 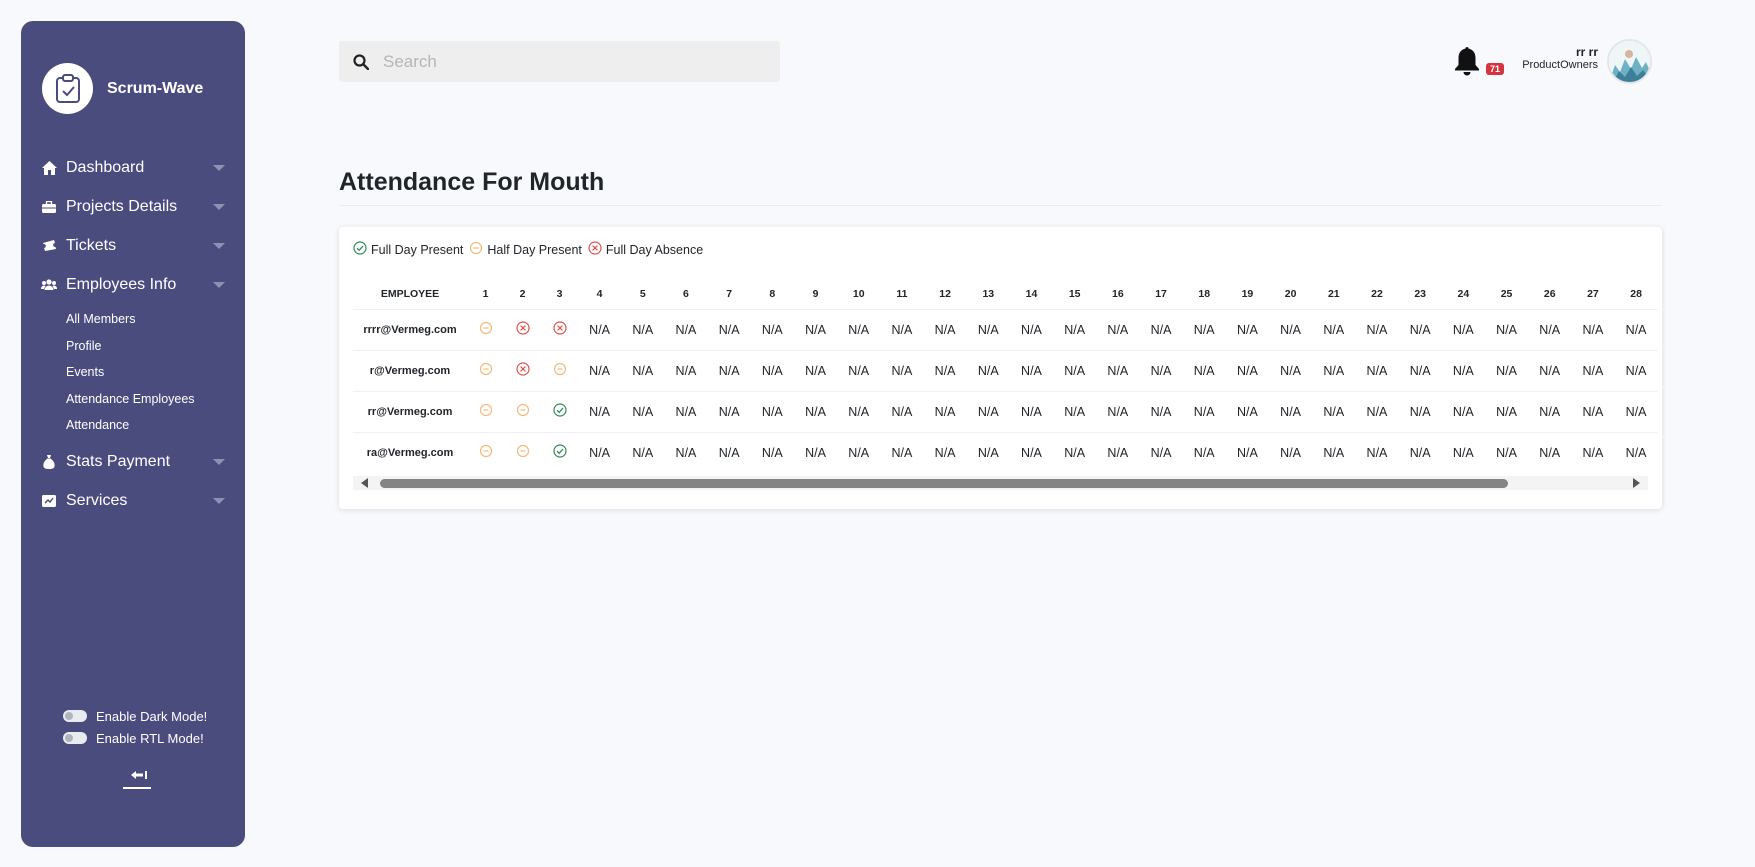 I want to click on scrollbar-thumb, so click(x=944, y=483).